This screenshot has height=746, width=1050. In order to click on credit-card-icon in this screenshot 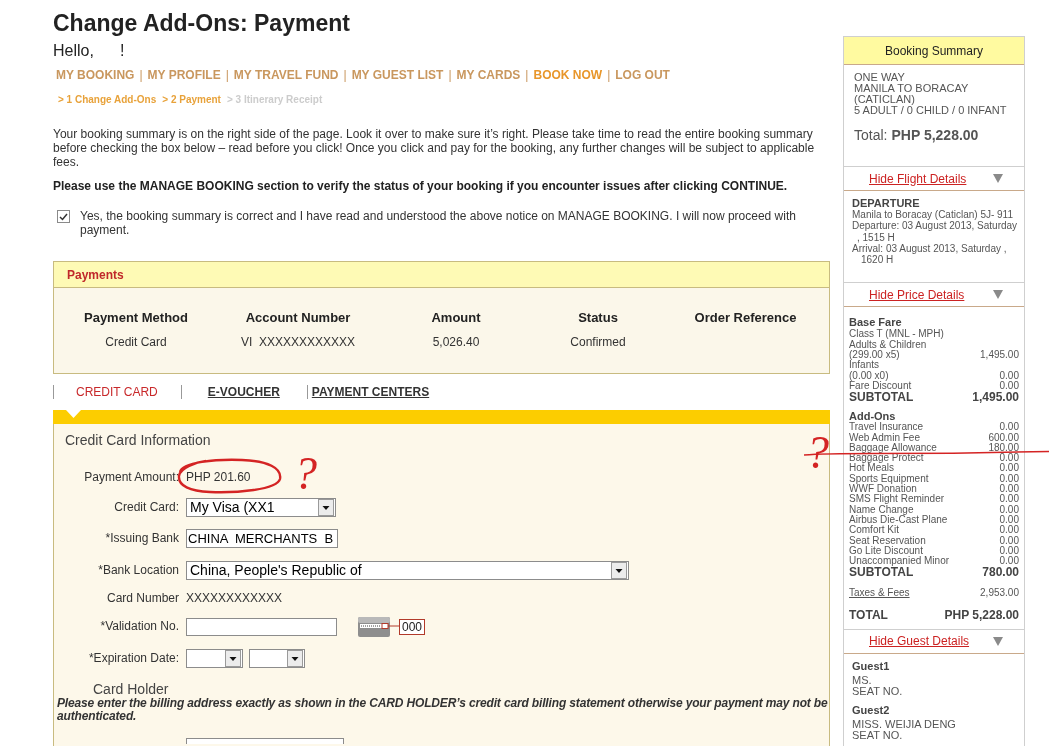, I will do `click(378, 627)`.